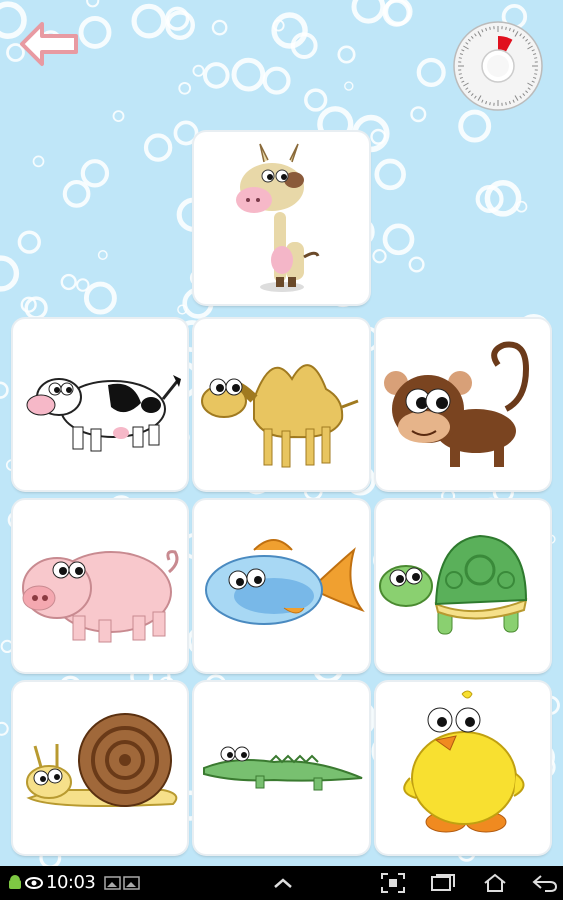 This screenshot has width=563, height=900. I want to click on back-button, so click(49, 46).